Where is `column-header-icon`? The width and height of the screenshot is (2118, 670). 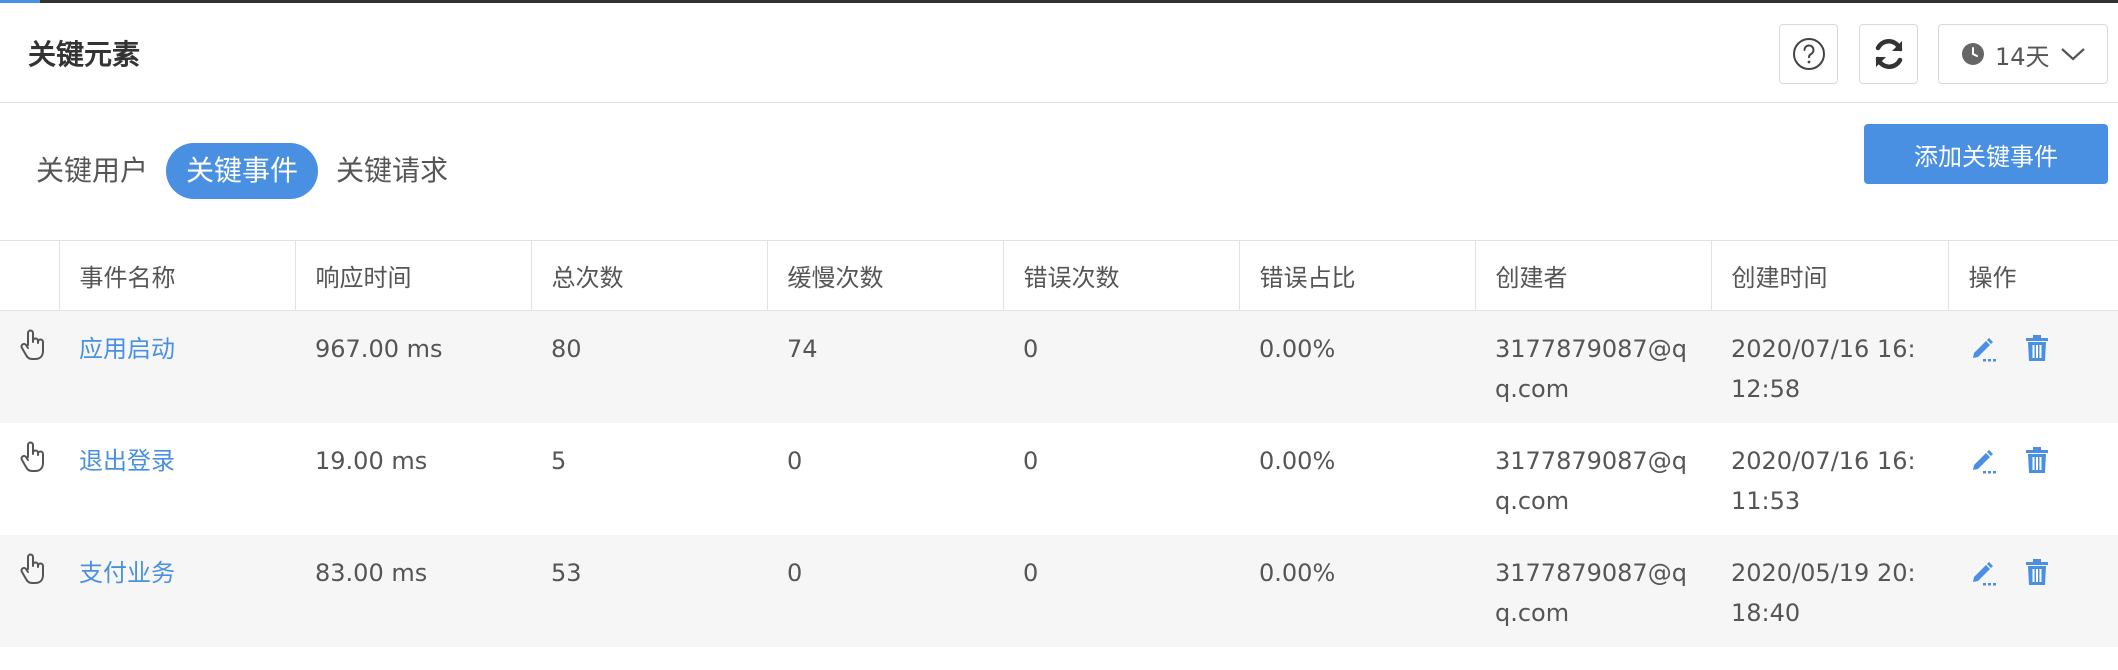
column-header-icon is located at coordinates (29, 275).